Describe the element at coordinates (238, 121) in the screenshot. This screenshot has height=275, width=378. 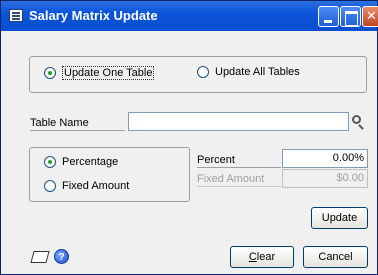
I see `table-name-input` at that location.